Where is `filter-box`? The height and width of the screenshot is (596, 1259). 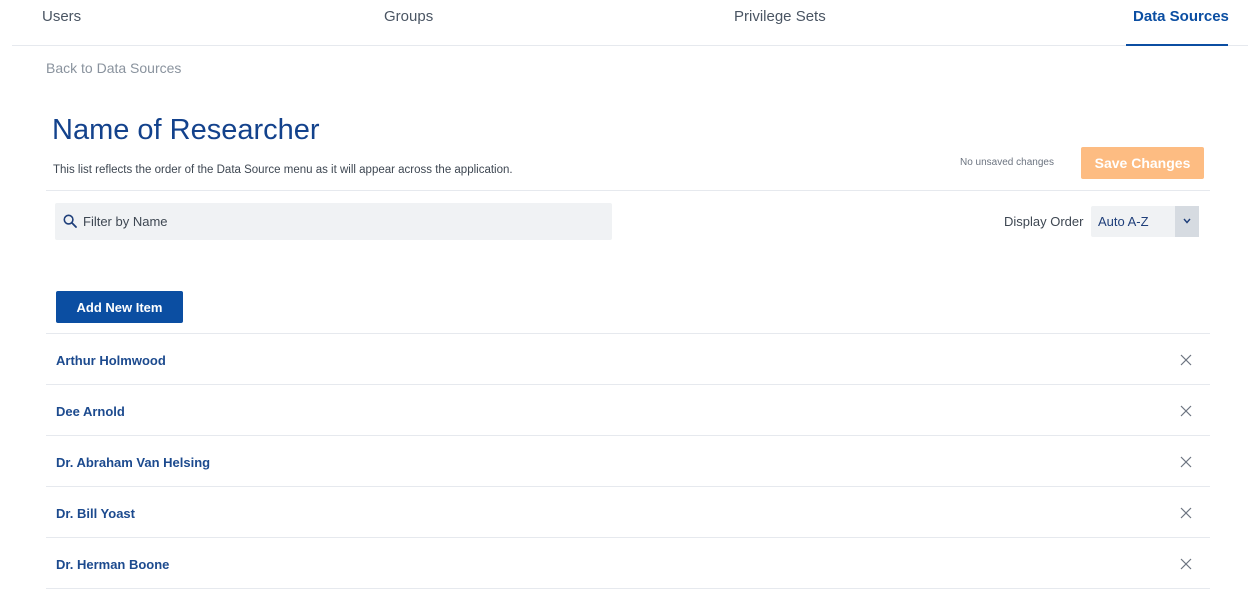 filter-box is located at coordinates (333, 221).